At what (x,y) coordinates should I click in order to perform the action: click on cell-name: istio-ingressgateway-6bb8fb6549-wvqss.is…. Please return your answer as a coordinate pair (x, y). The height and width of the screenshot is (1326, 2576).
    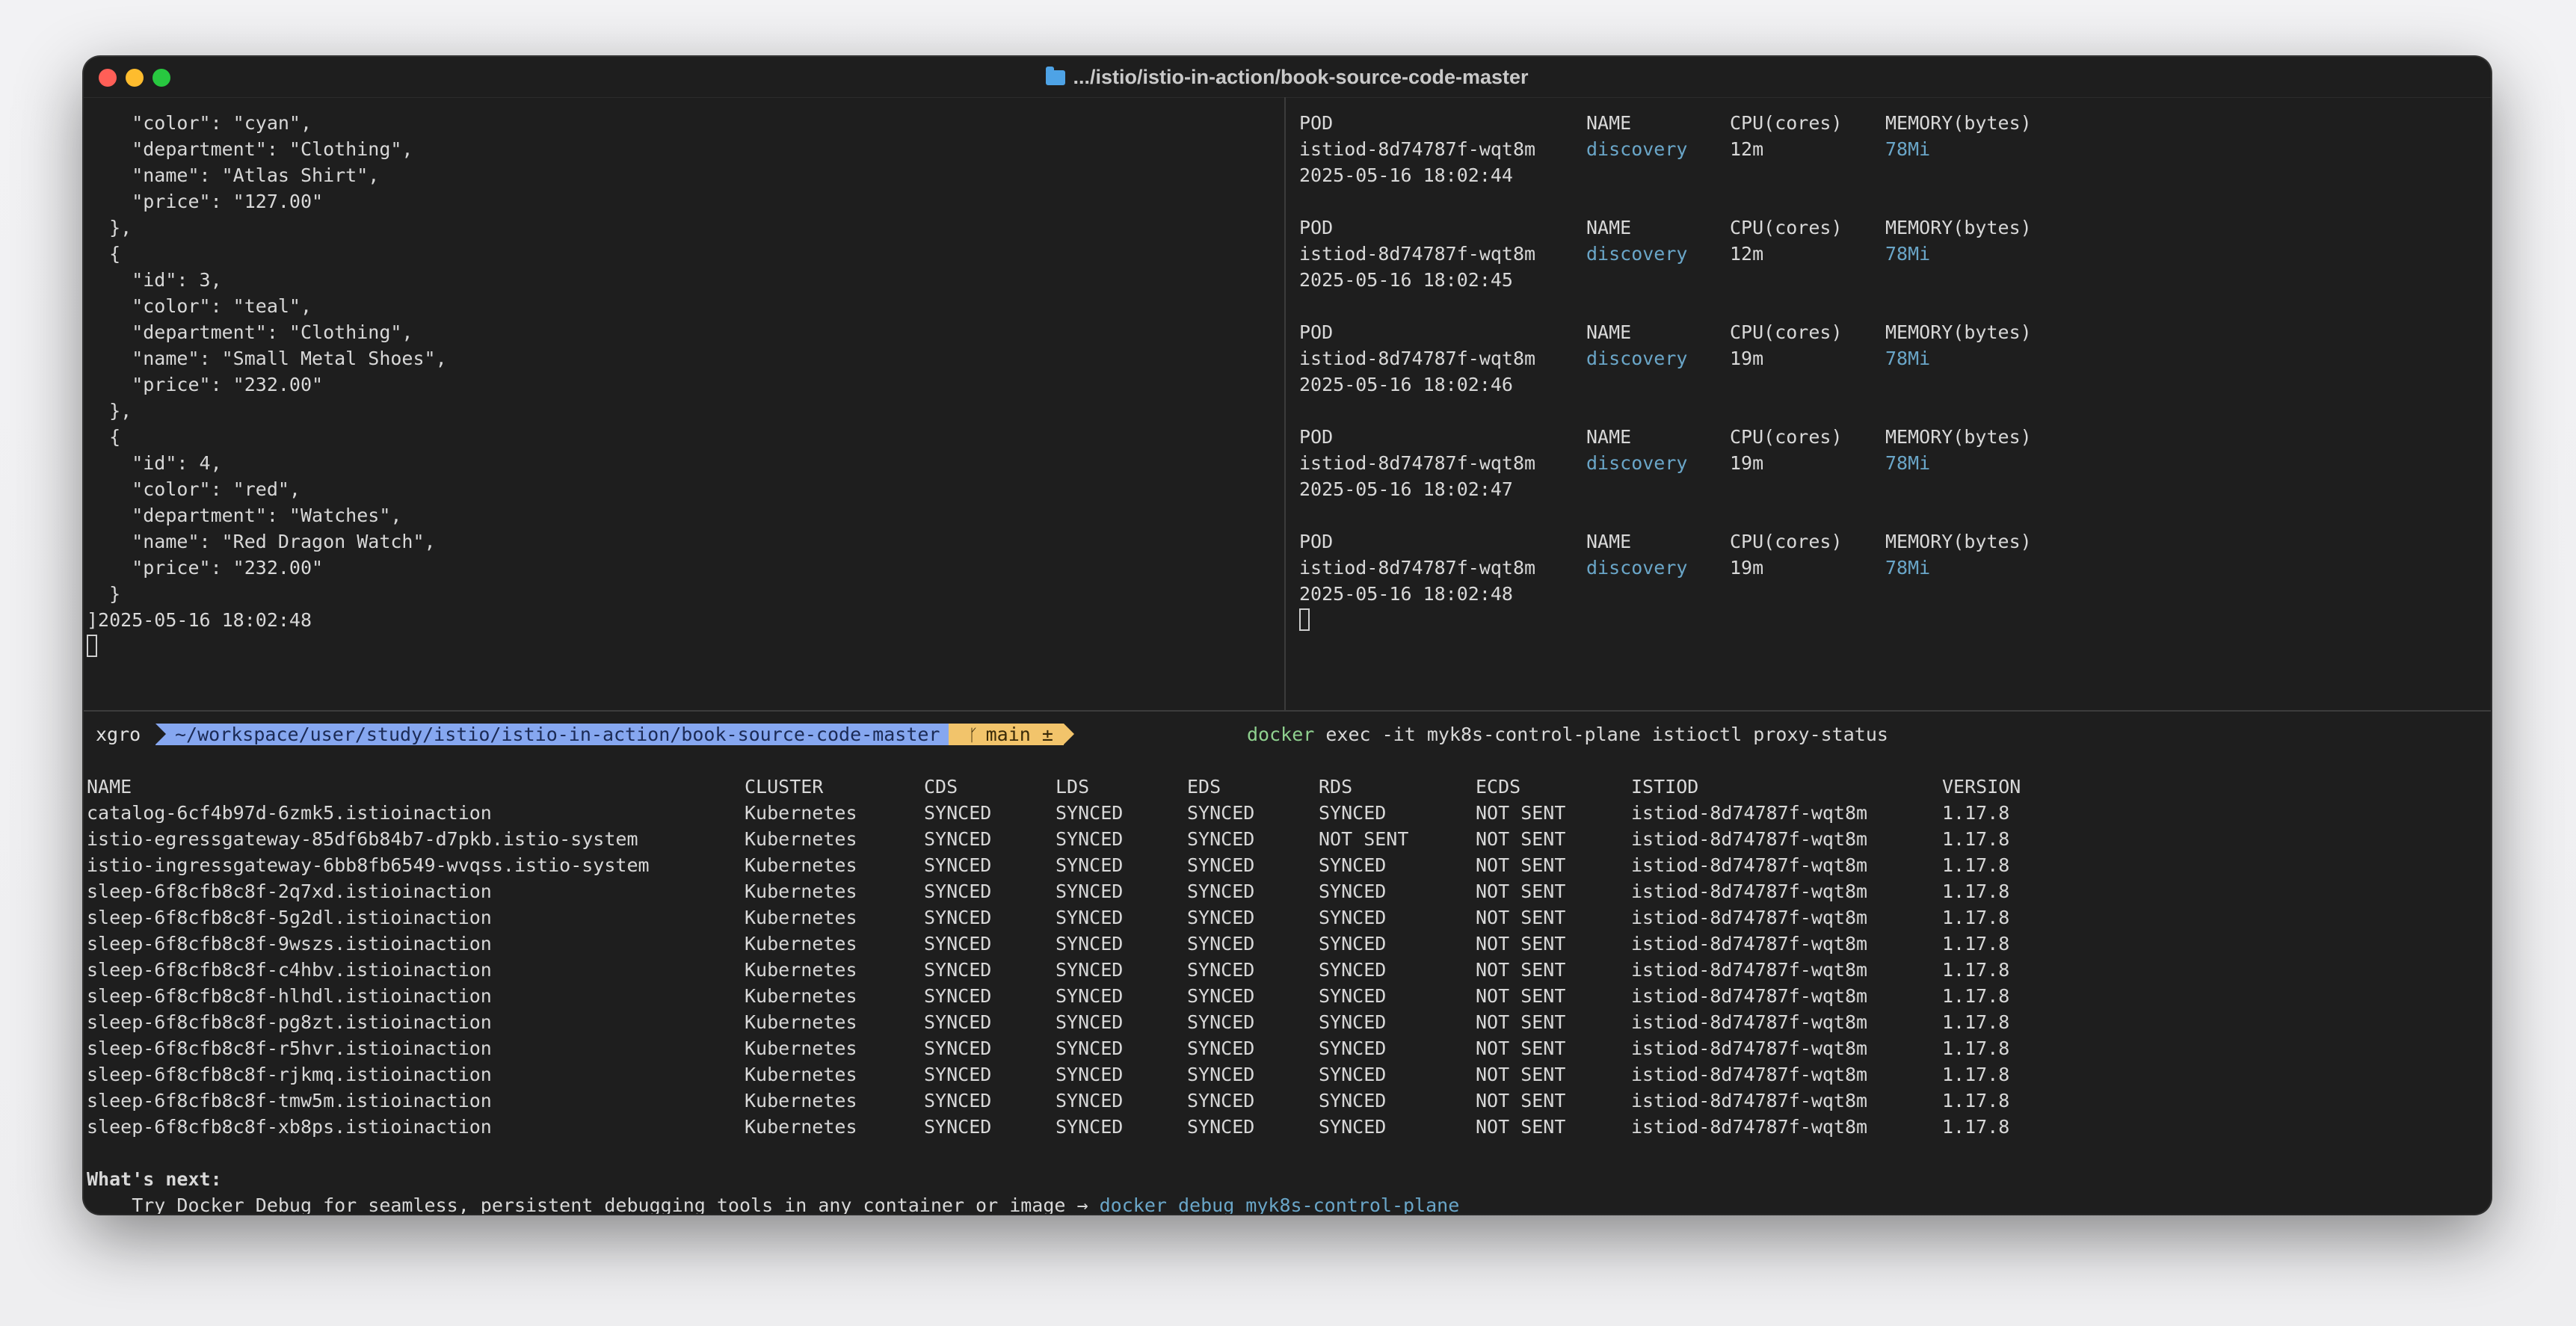
    Looking at the image, I should click on (368, 865).